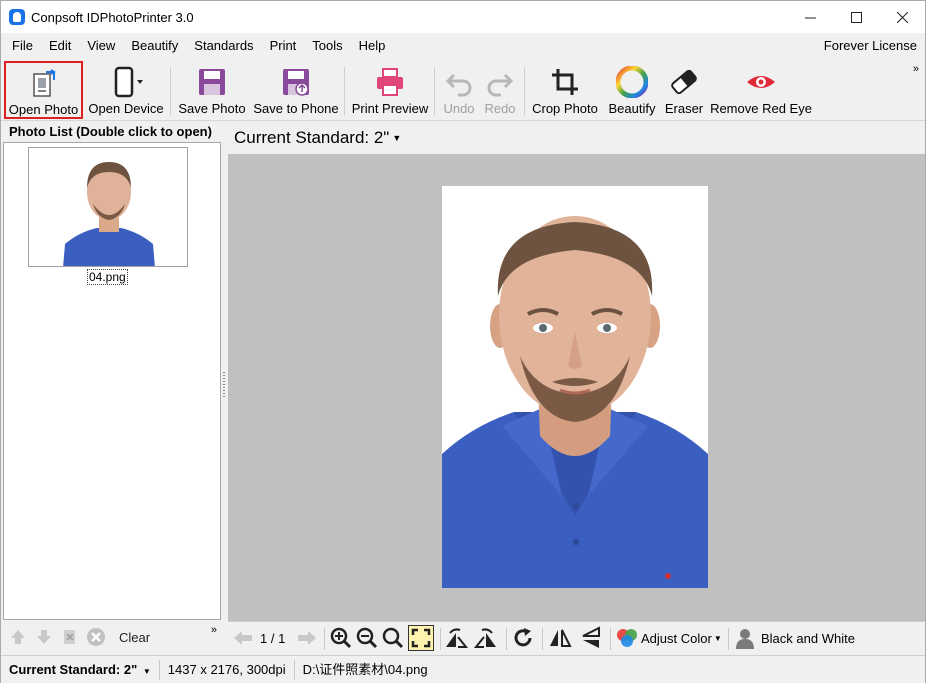  What do you see at coordinates (227, 669) in the screenshot?
I see `status-image-info: 1437 x 2176, 300dpi` at bounding box center [227, 669].